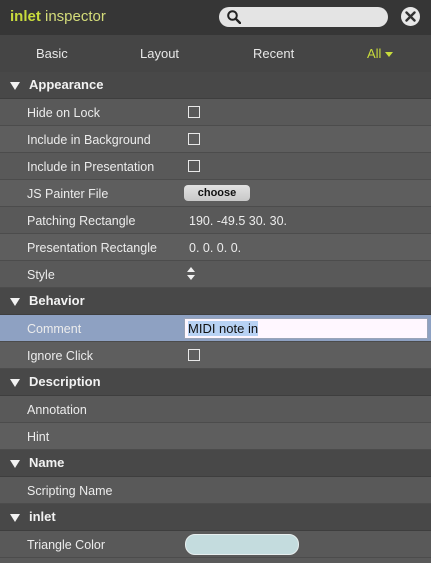  What do you see at coordinates (215, 409) in the screenshot?
I see `row-annotation: Annotation` at bounding box center [215, 409].